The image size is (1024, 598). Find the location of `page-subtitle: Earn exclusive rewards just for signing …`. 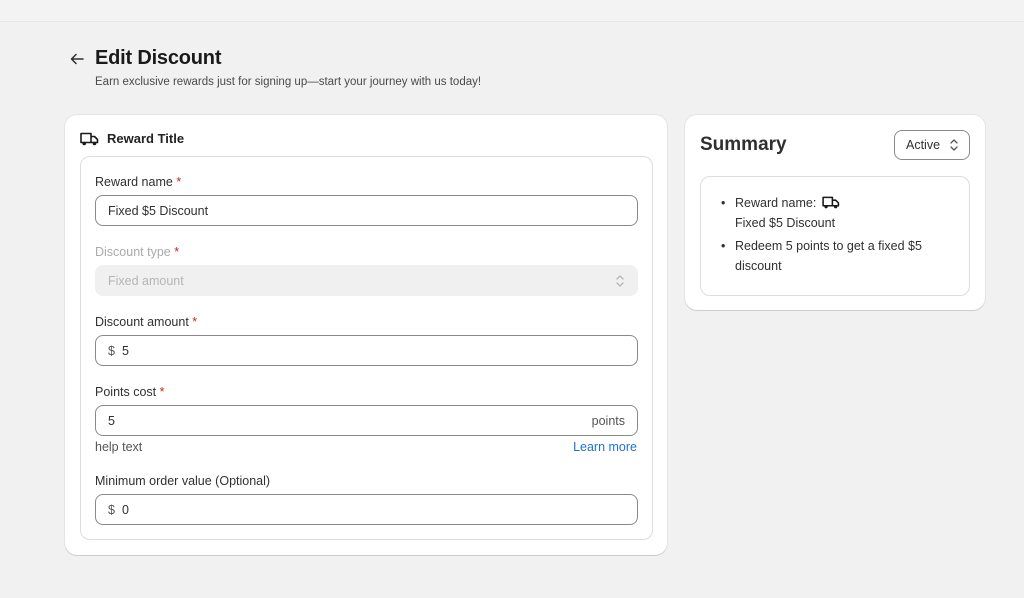

page-subtitle: Earn exclusive rewards just for signing … is located at coordinates (288, 82).